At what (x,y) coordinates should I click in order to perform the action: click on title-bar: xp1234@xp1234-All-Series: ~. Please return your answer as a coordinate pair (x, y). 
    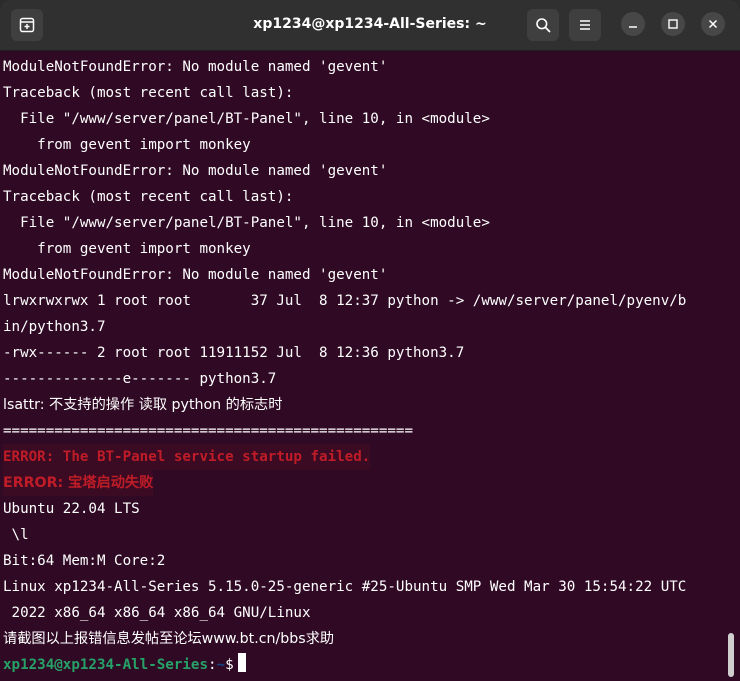
    Looking at the image, I should click on (370, 25).